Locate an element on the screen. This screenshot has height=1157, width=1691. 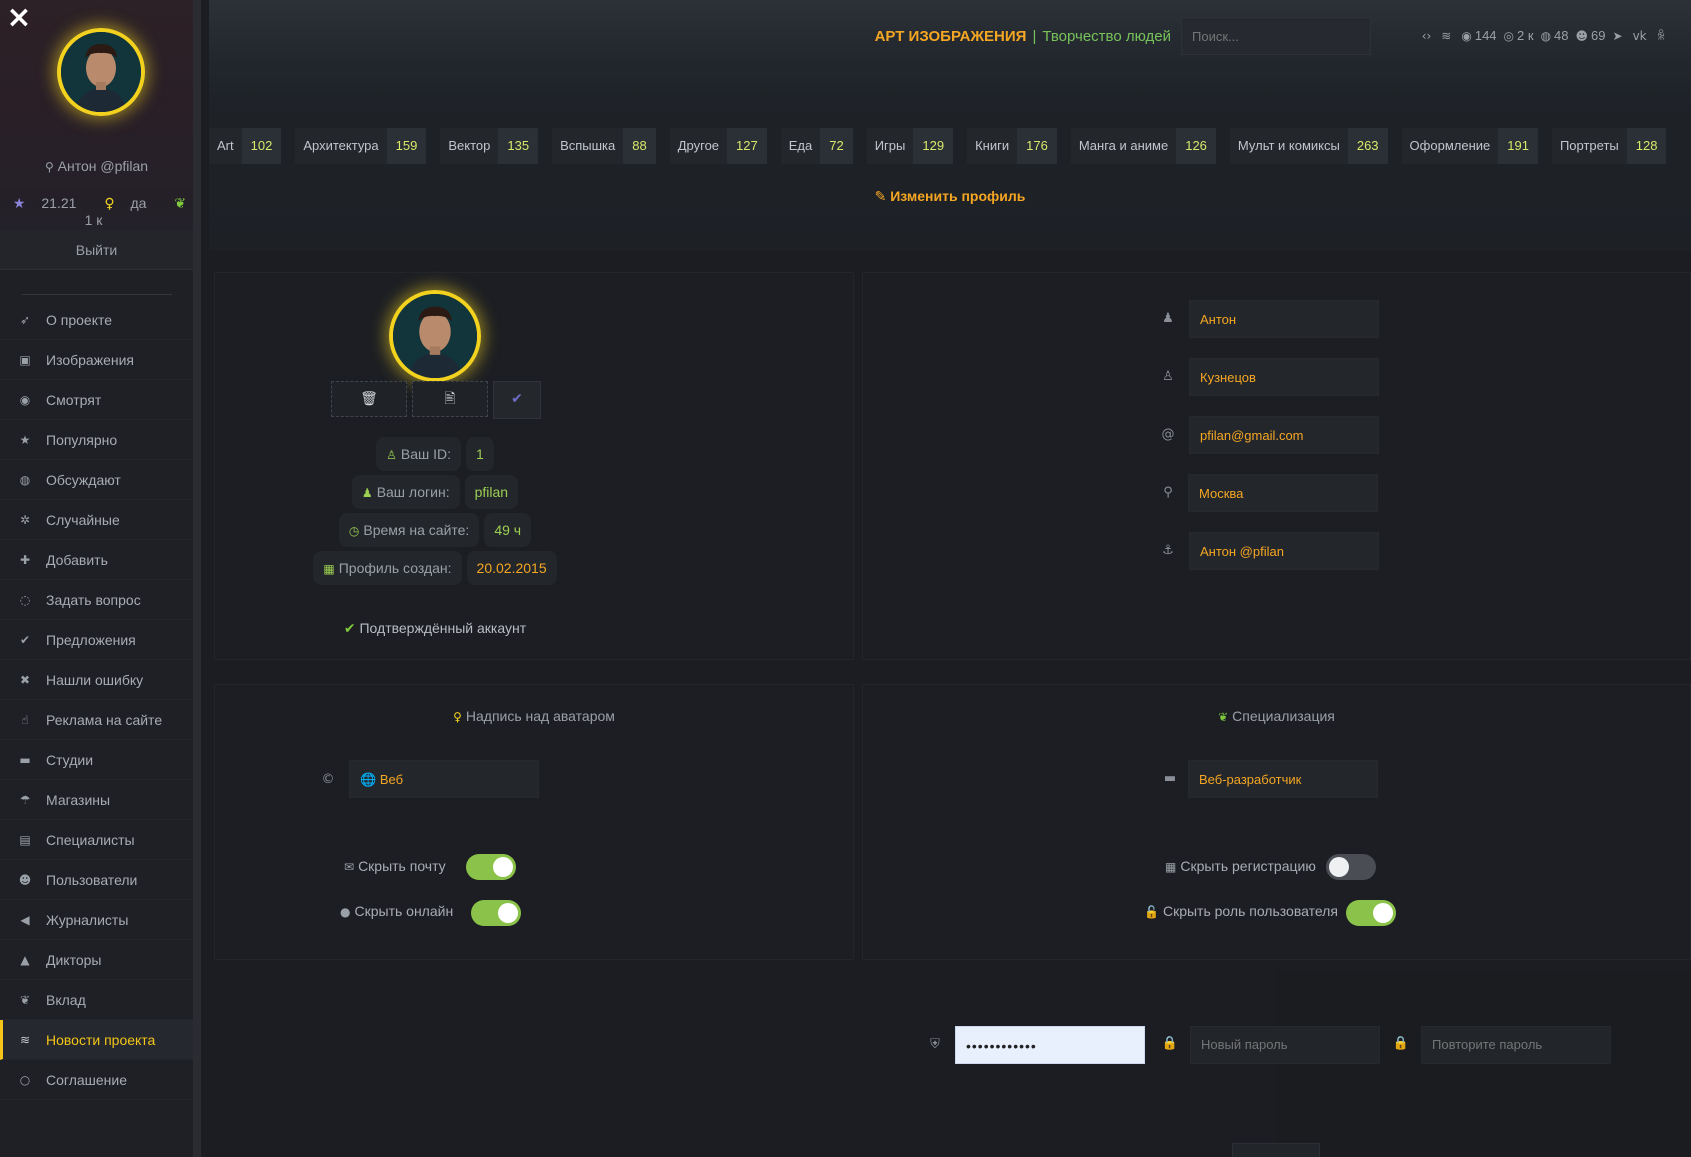
close-icon: × is located at coordinates (19, 18).